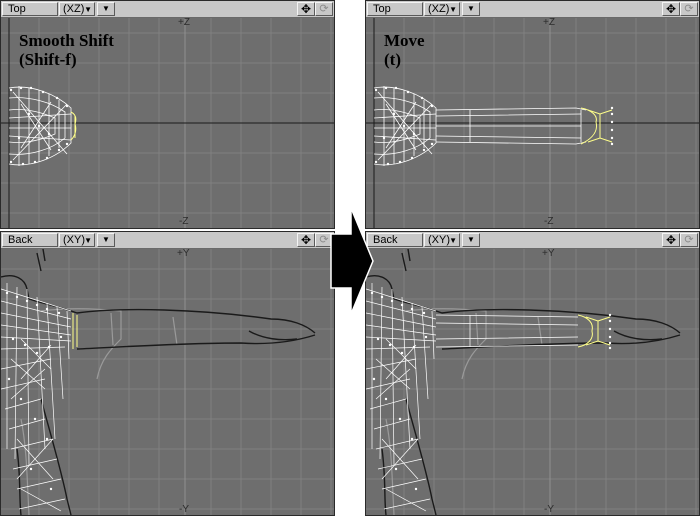 This screenshot has height=516, width=700. I want to click on tool-label: Smooth Shift (Shift-f), so click(66, 50).